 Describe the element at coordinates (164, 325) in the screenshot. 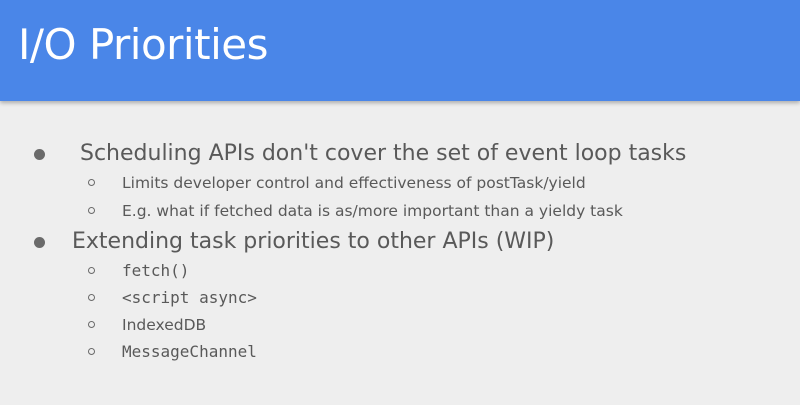

I see `sub-bullet-indexeddb: IndexedDB` at that location.